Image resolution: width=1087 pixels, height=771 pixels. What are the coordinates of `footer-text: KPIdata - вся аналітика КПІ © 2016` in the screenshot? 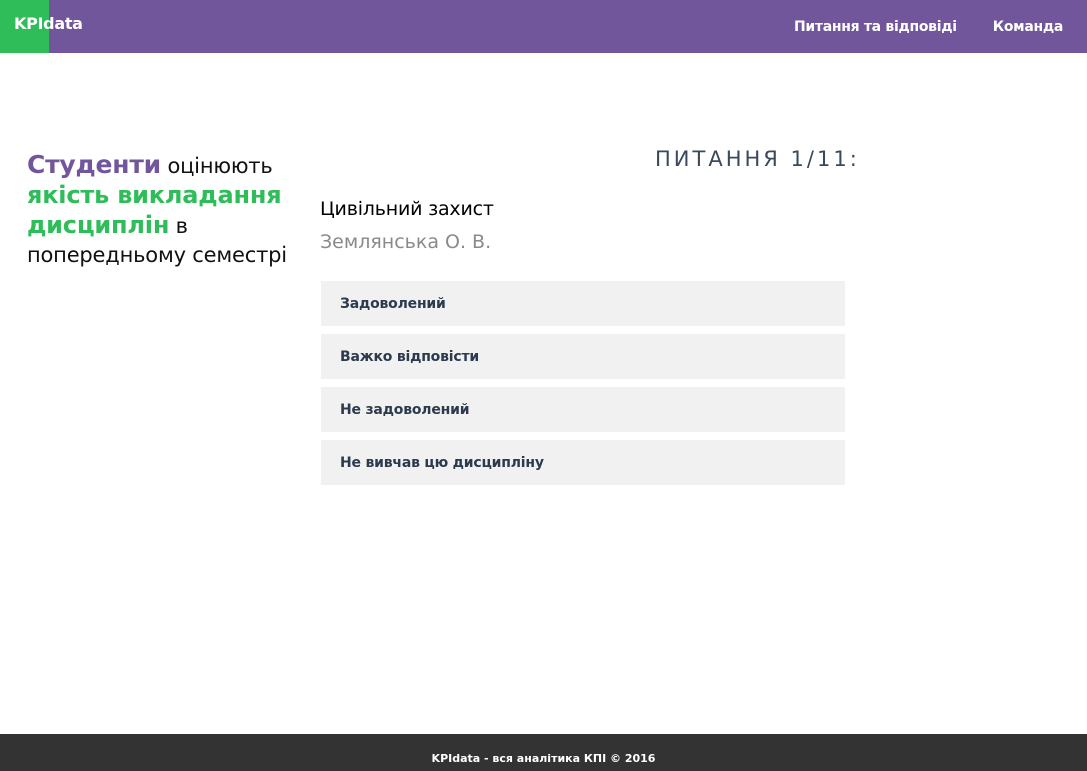 It's located at (543, 758).